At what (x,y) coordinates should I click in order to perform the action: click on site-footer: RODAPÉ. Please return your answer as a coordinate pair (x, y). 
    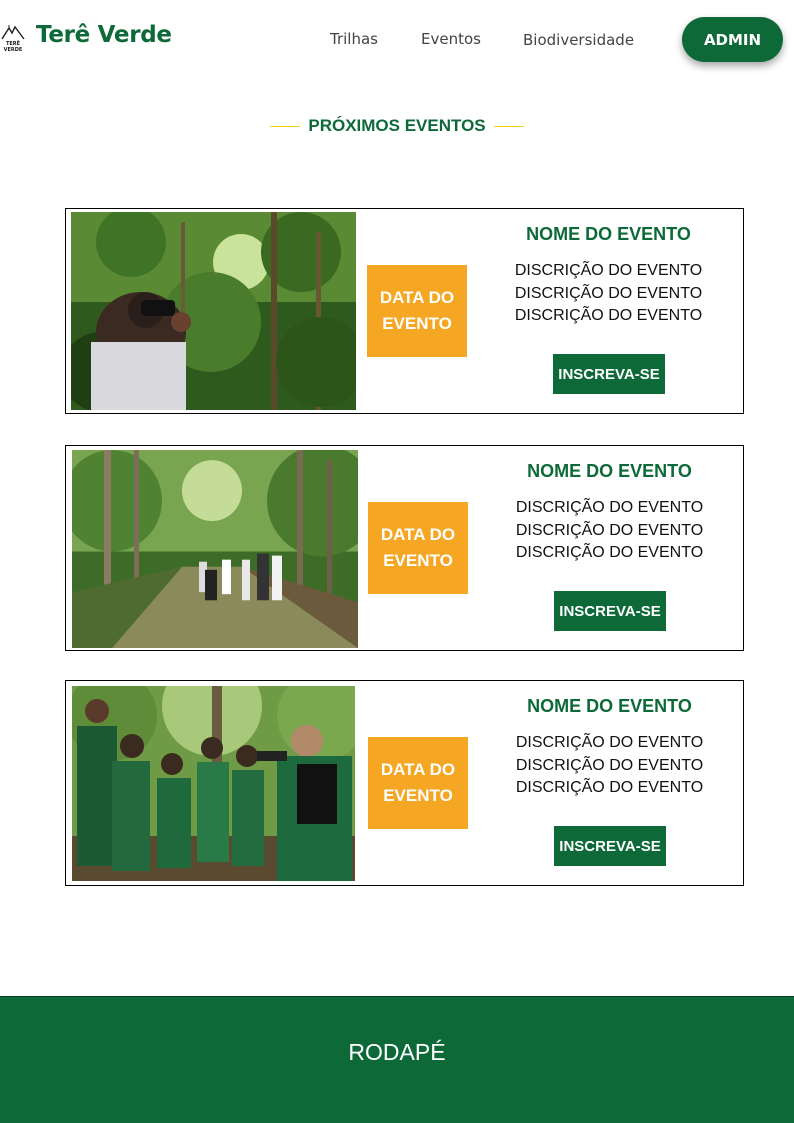
    Looking at the image, I should click on (397, 1059).